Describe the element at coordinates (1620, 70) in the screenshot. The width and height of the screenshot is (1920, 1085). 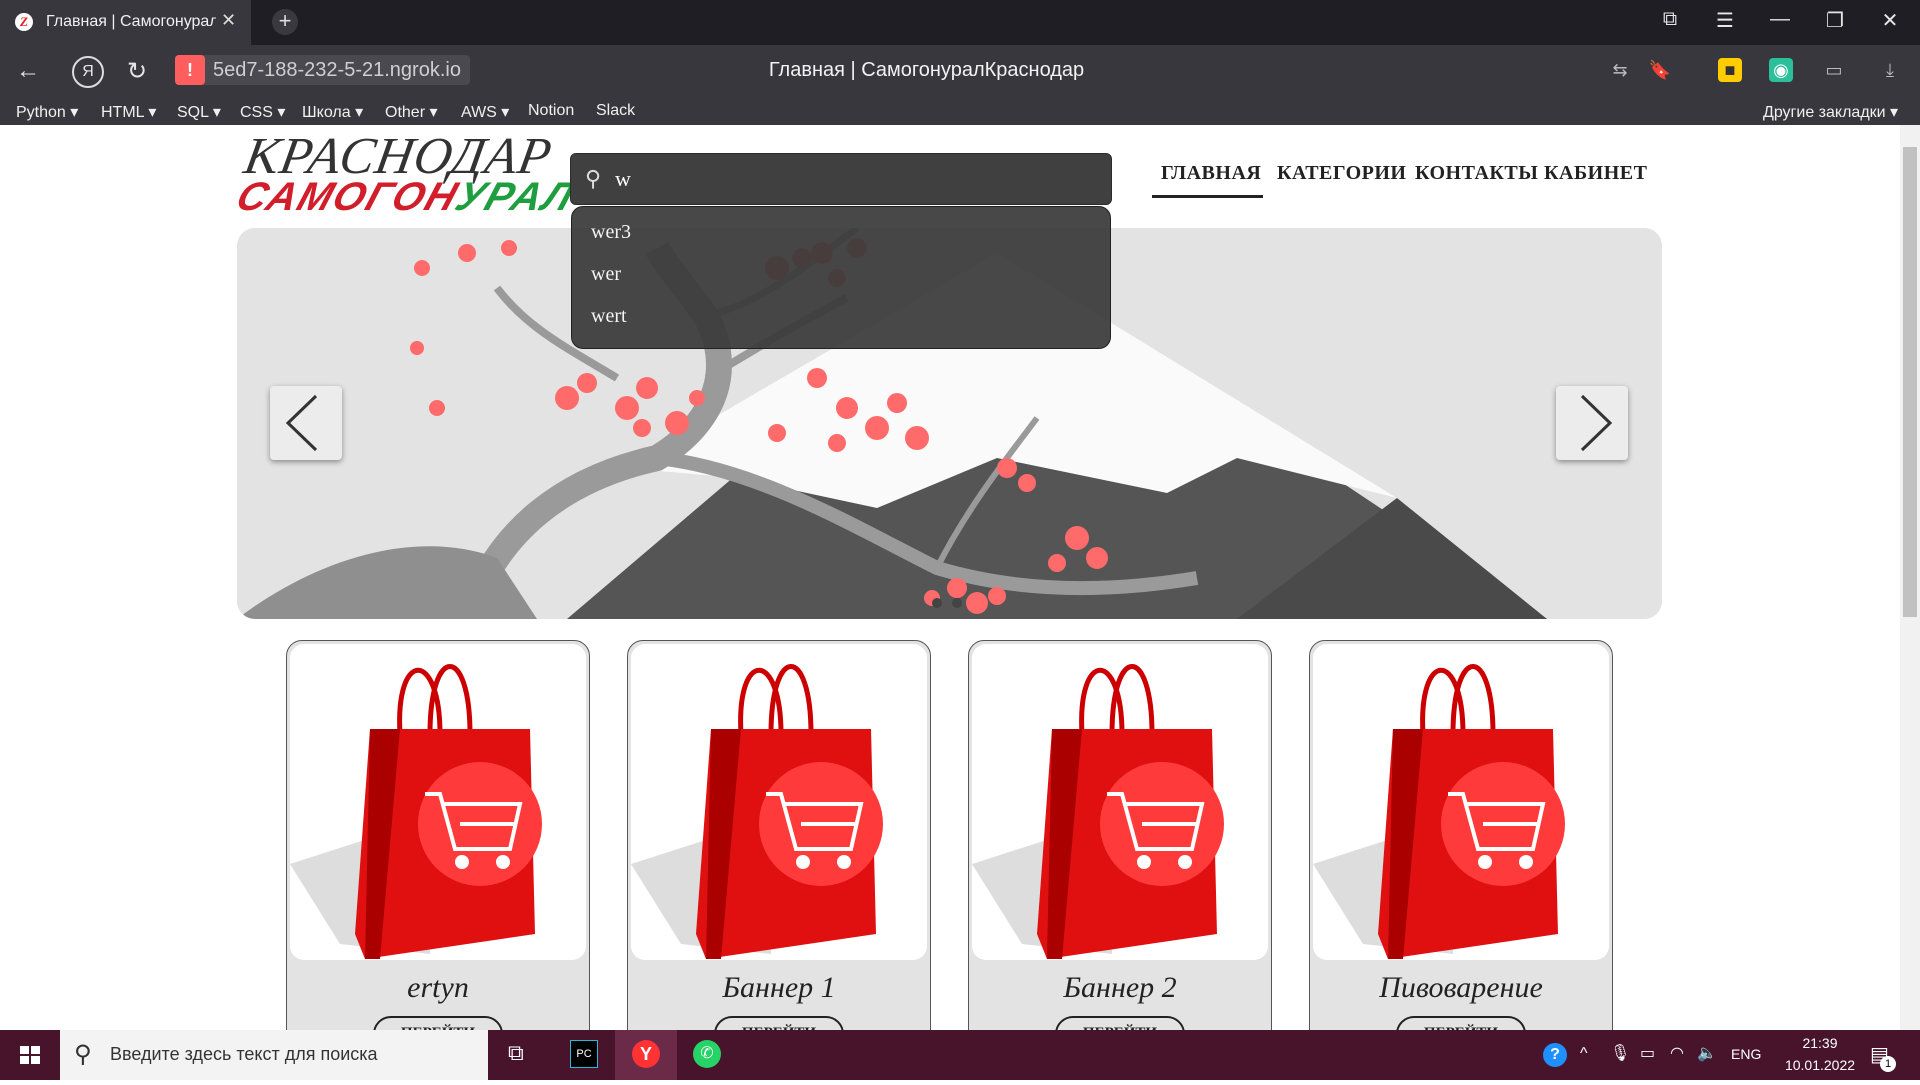
I see `translate-icon: ⇆` at that location.